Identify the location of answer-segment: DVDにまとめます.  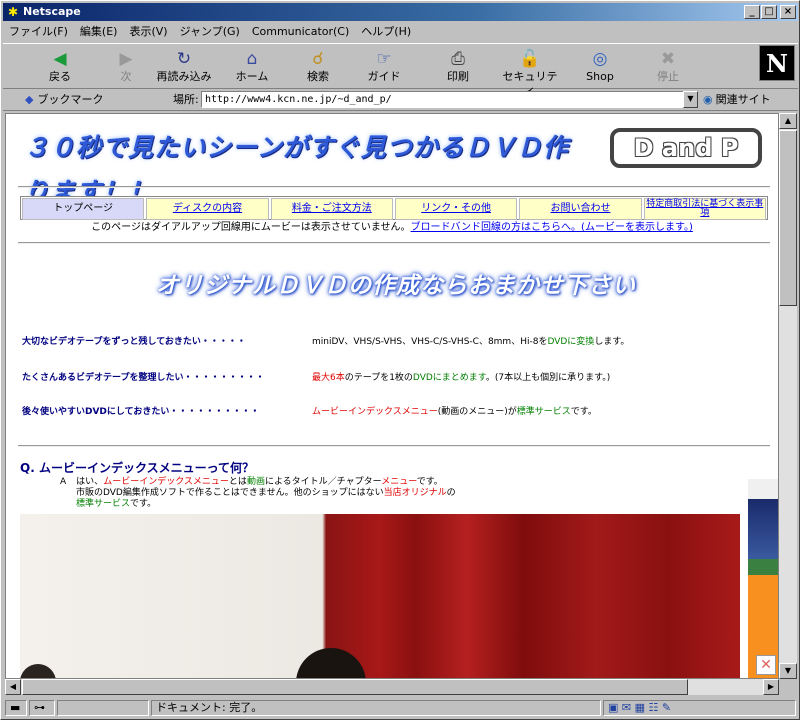
(449, 378).